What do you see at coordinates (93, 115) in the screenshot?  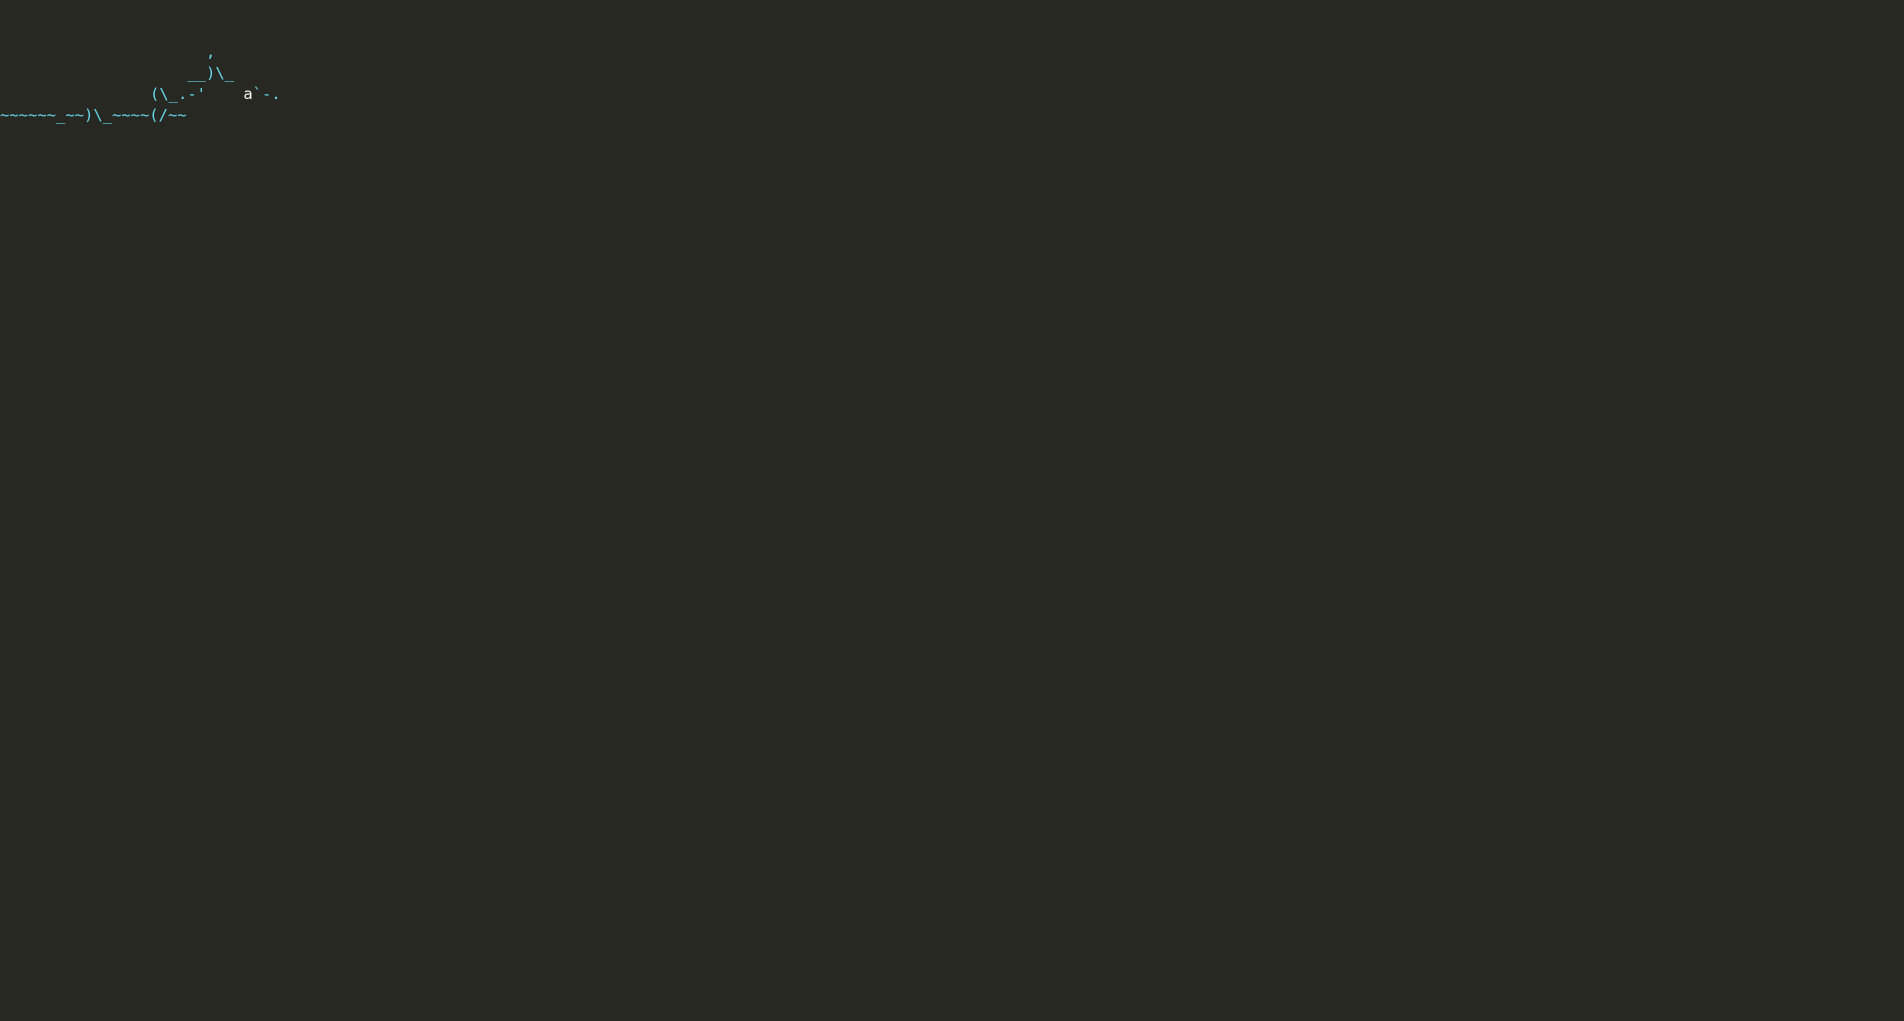 I see `water-surface: ~~~~~~_~~)\_~~~~(/~~` at bounding box center [93, 115].